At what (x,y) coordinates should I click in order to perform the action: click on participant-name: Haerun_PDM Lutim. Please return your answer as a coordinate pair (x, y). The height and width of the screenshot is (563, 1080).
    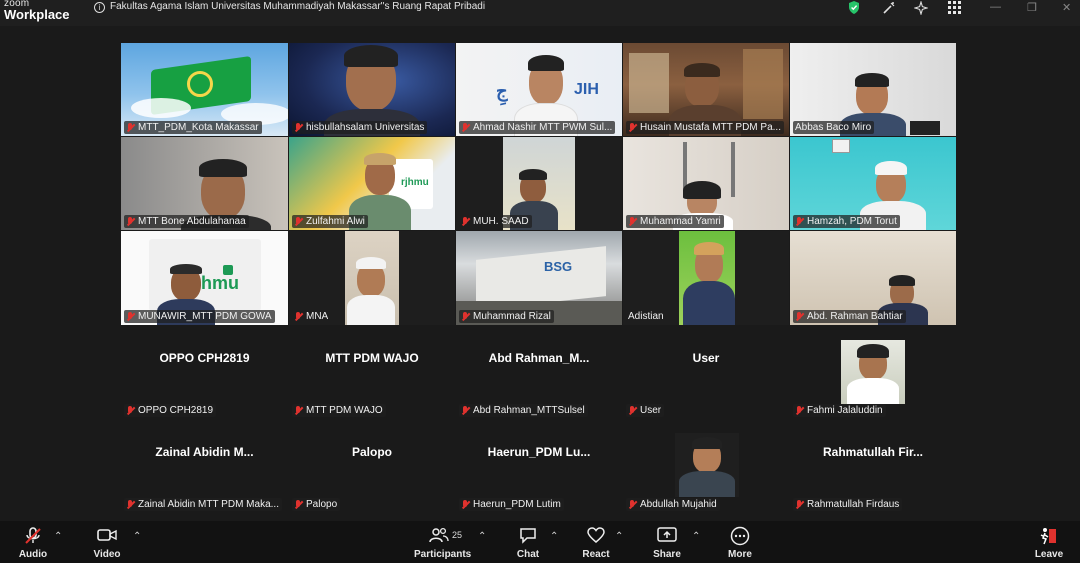
    Looking at the image, I should click on (517, 504).